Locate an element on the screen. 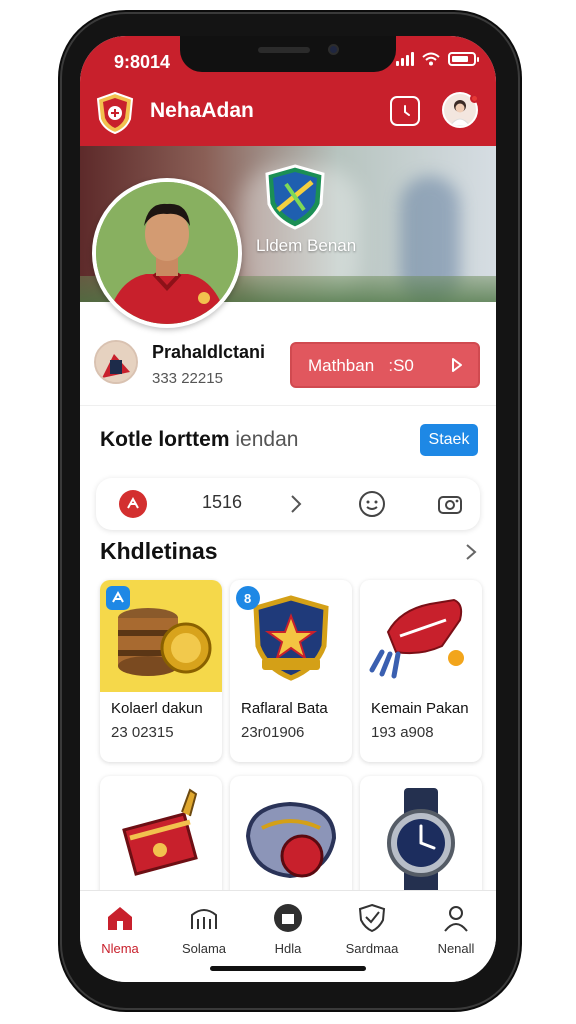 This screenshot has width=576, height=1024. balloon-icon is located at coordinates (133, 504).